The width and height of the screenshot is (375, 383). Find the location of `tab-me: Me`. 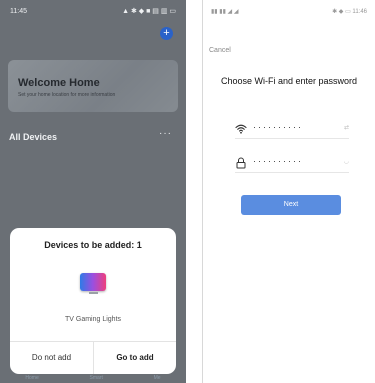

tab-me: Me is located at coordinates (157, 379).